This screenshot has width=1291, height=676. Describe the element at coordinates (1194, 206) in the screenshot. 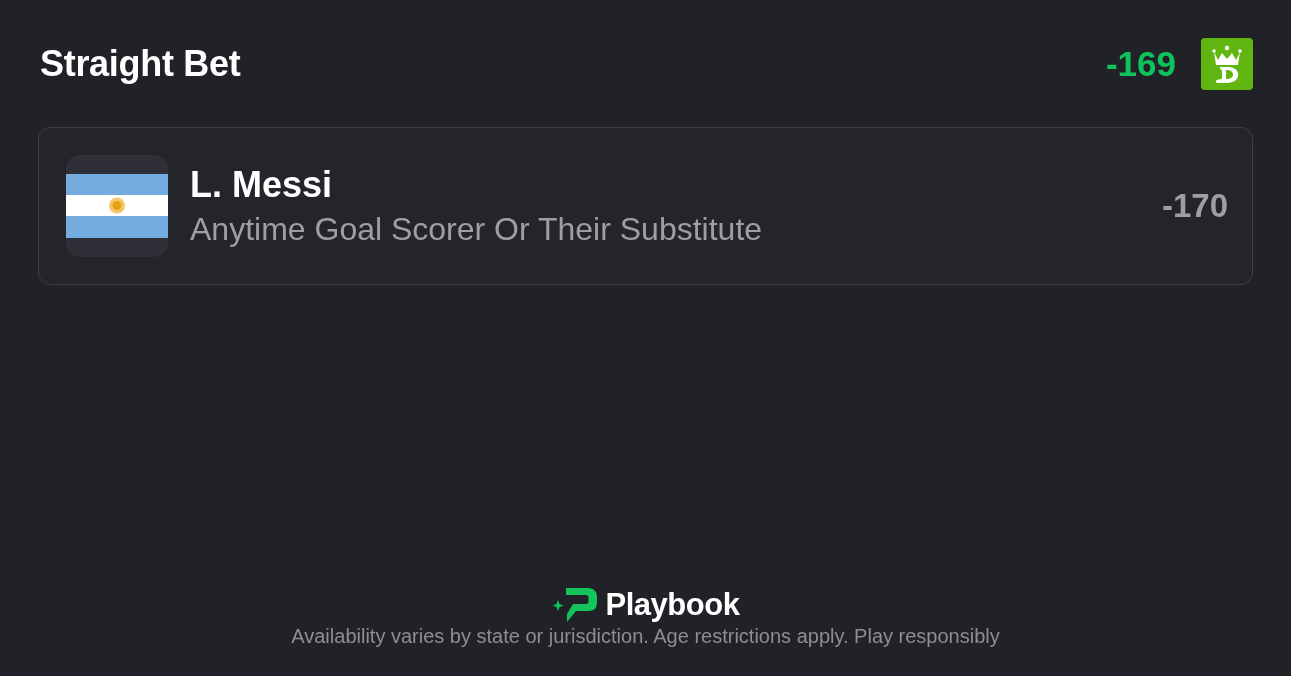

I see `leg-odds: -170` at that location.